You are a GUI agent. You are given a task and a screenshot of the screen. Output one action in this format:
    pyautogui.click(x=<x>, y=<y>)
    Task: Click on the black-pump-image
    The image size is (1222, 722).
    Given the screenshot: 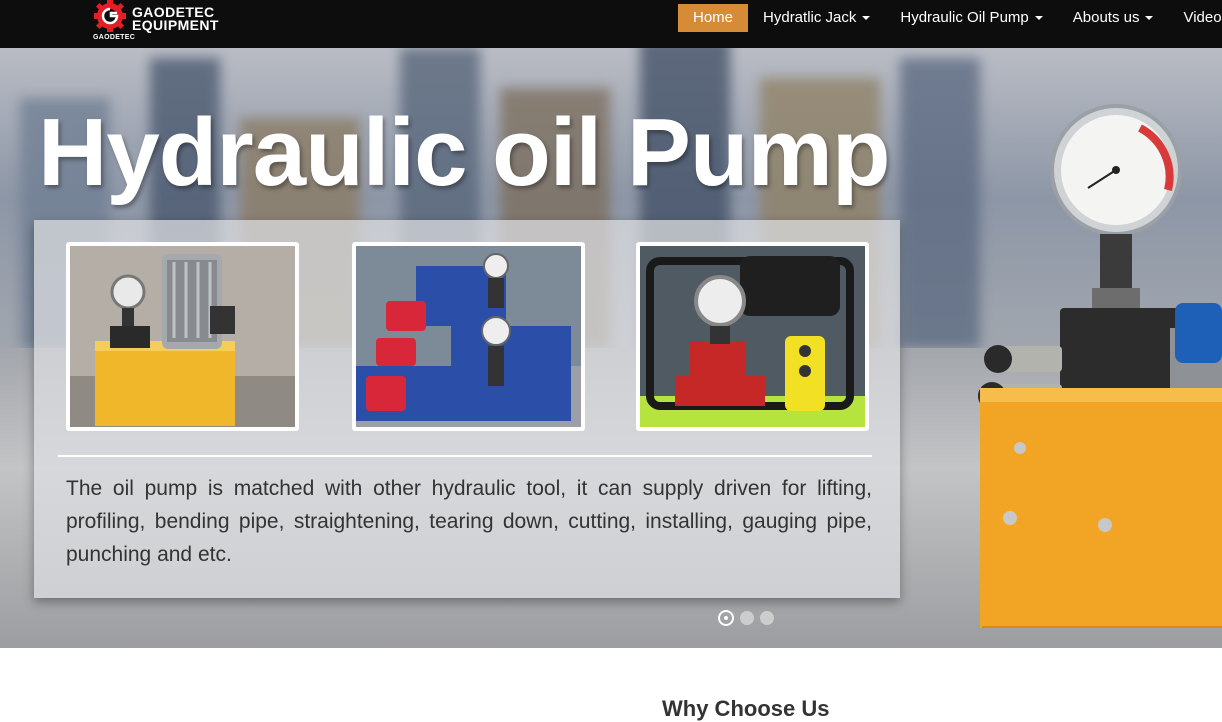 What is the action you would take?
    pyautogui.click(x=752, y=336)
    